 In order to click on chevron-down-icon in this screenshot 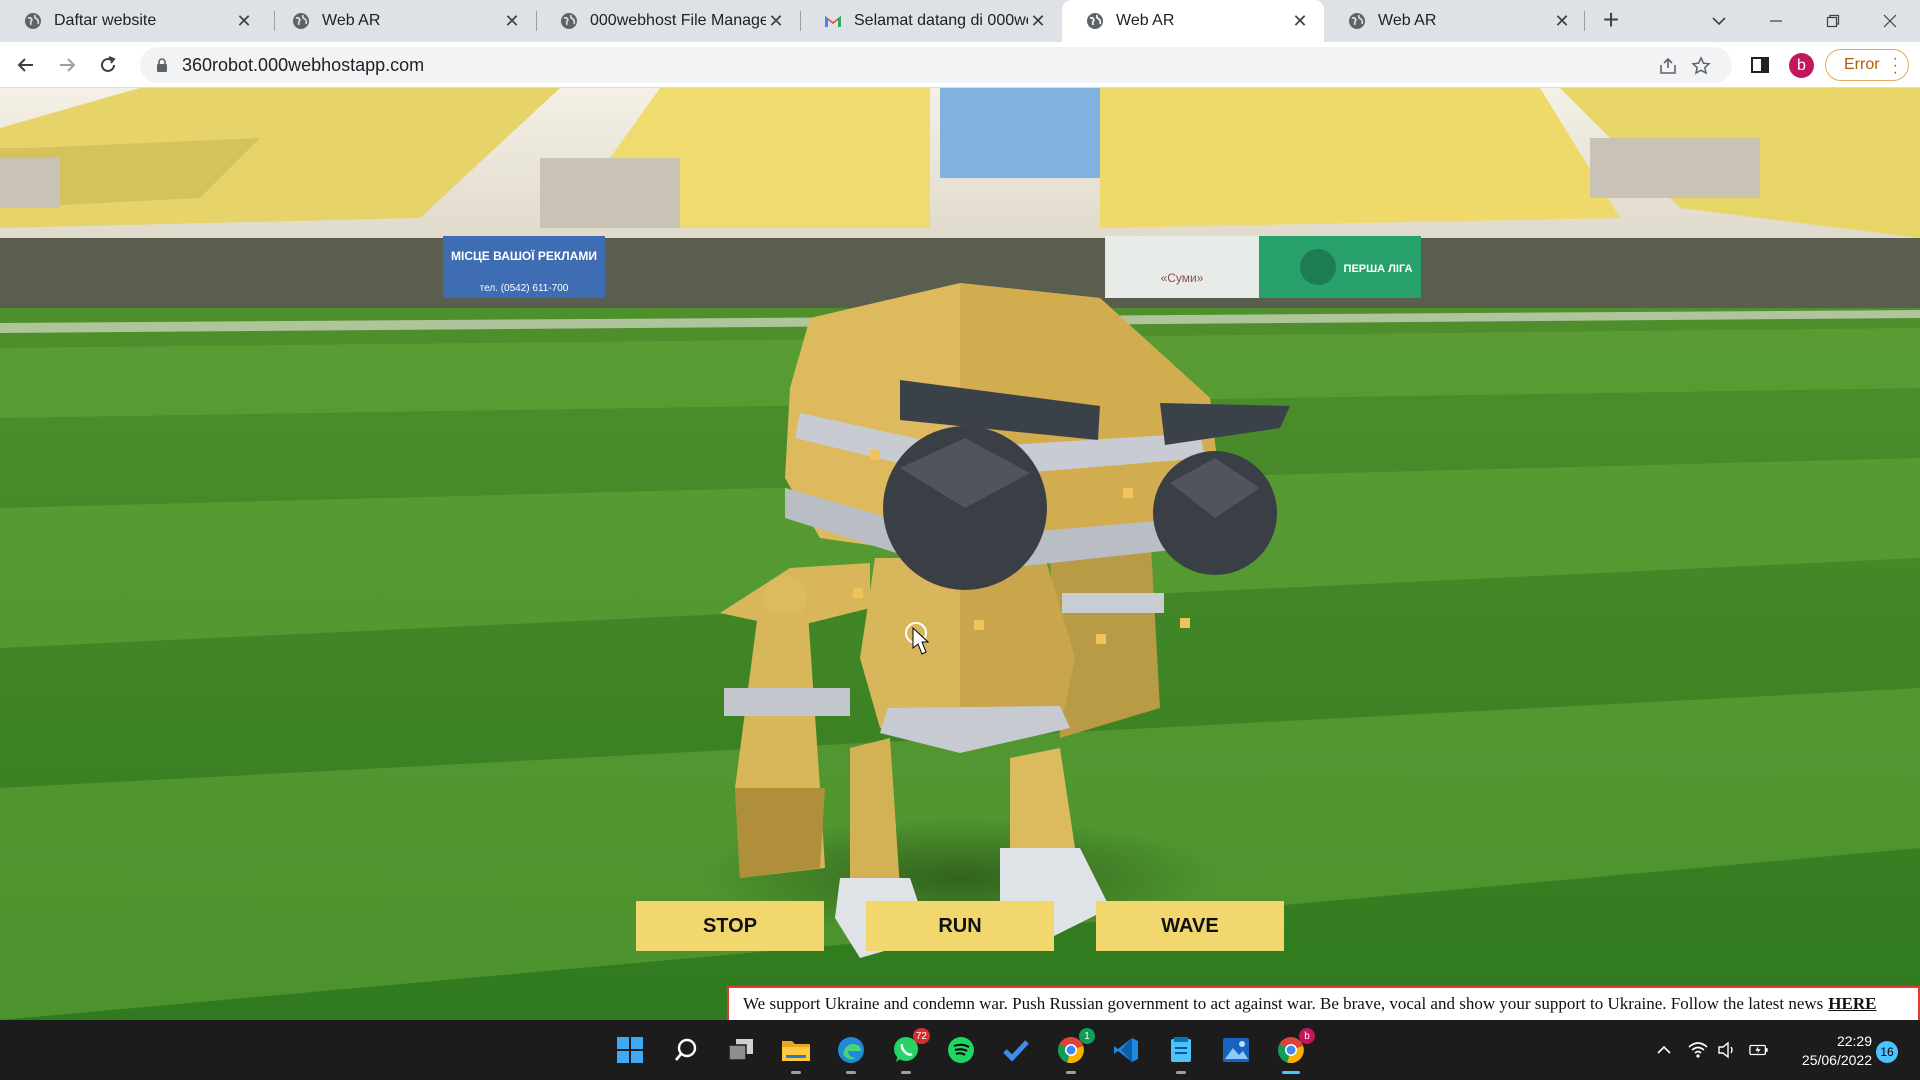, I will do `click(1719, 21)`.